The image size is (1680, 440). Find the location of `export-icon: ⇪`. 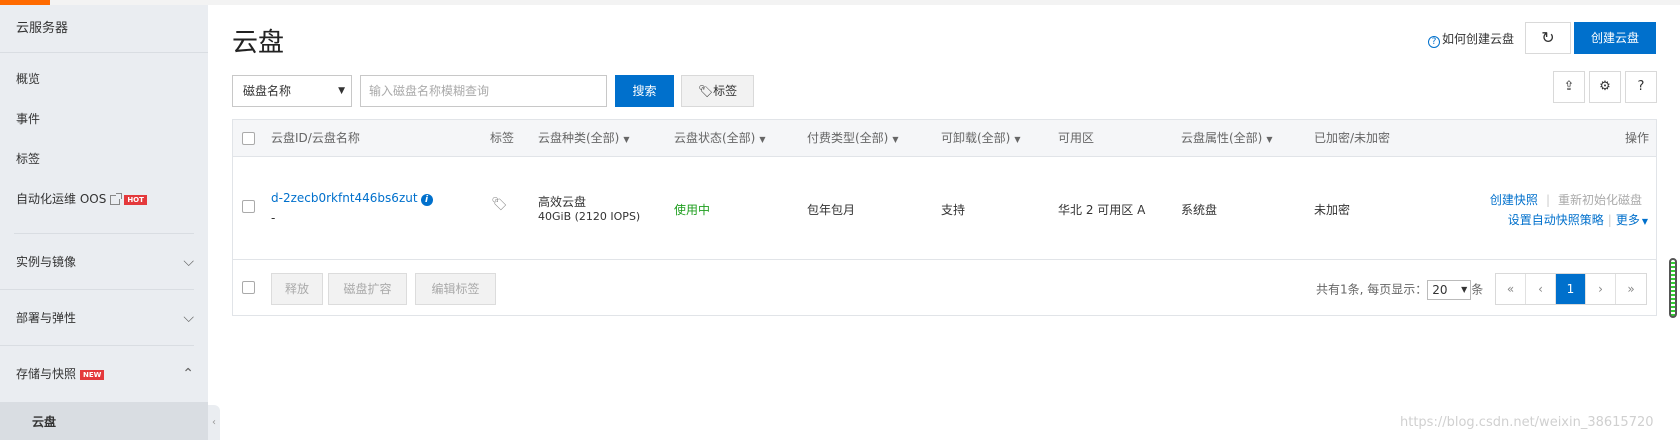

export-icon: ⇪ is located at coordinates (1569, 86).